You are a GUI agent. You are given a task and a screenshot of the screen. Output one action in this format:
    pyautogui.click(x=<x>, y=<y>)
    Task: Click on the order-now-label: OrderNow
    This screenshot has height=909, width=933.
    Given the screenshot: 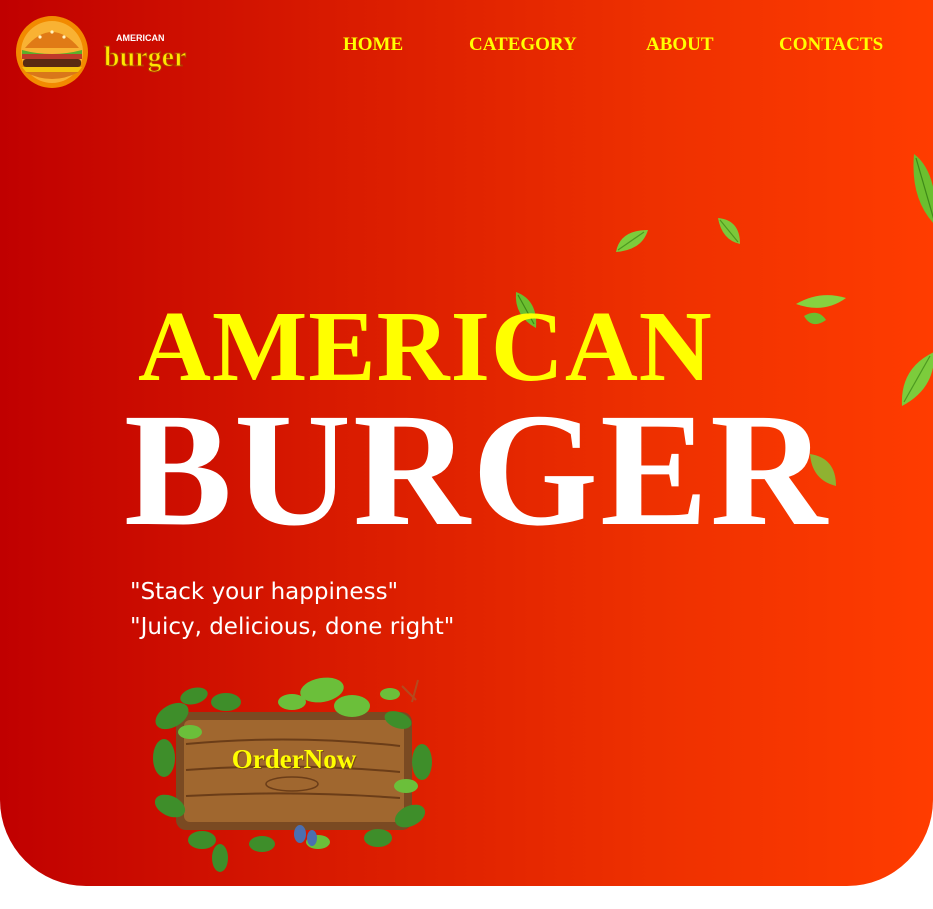 What is the action you would take?
    pyautogui.click(x=294, y=759)
    